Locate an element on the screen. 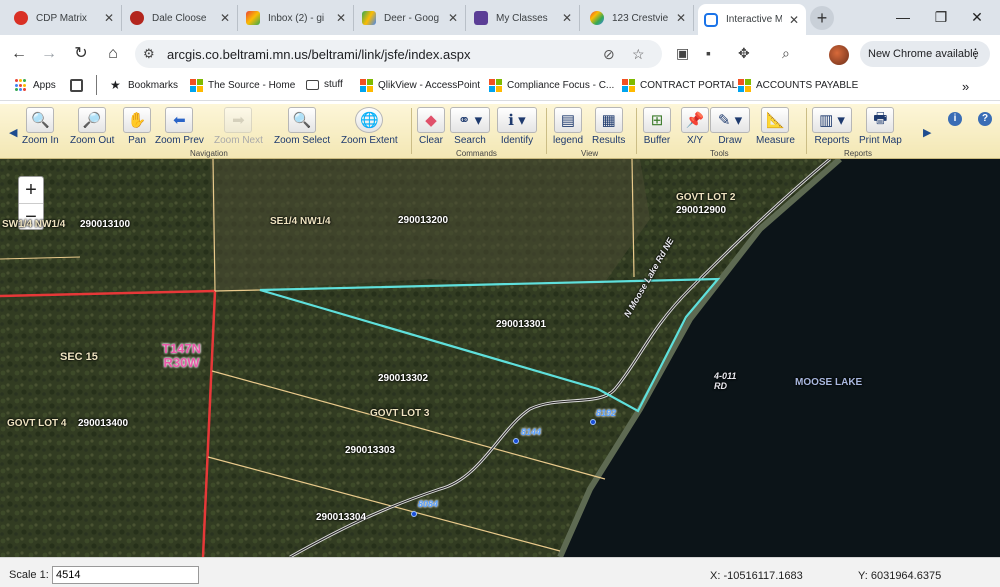 The image size is (1000, 587). bookmark-label: Apps is located at coordinates (44, 85).